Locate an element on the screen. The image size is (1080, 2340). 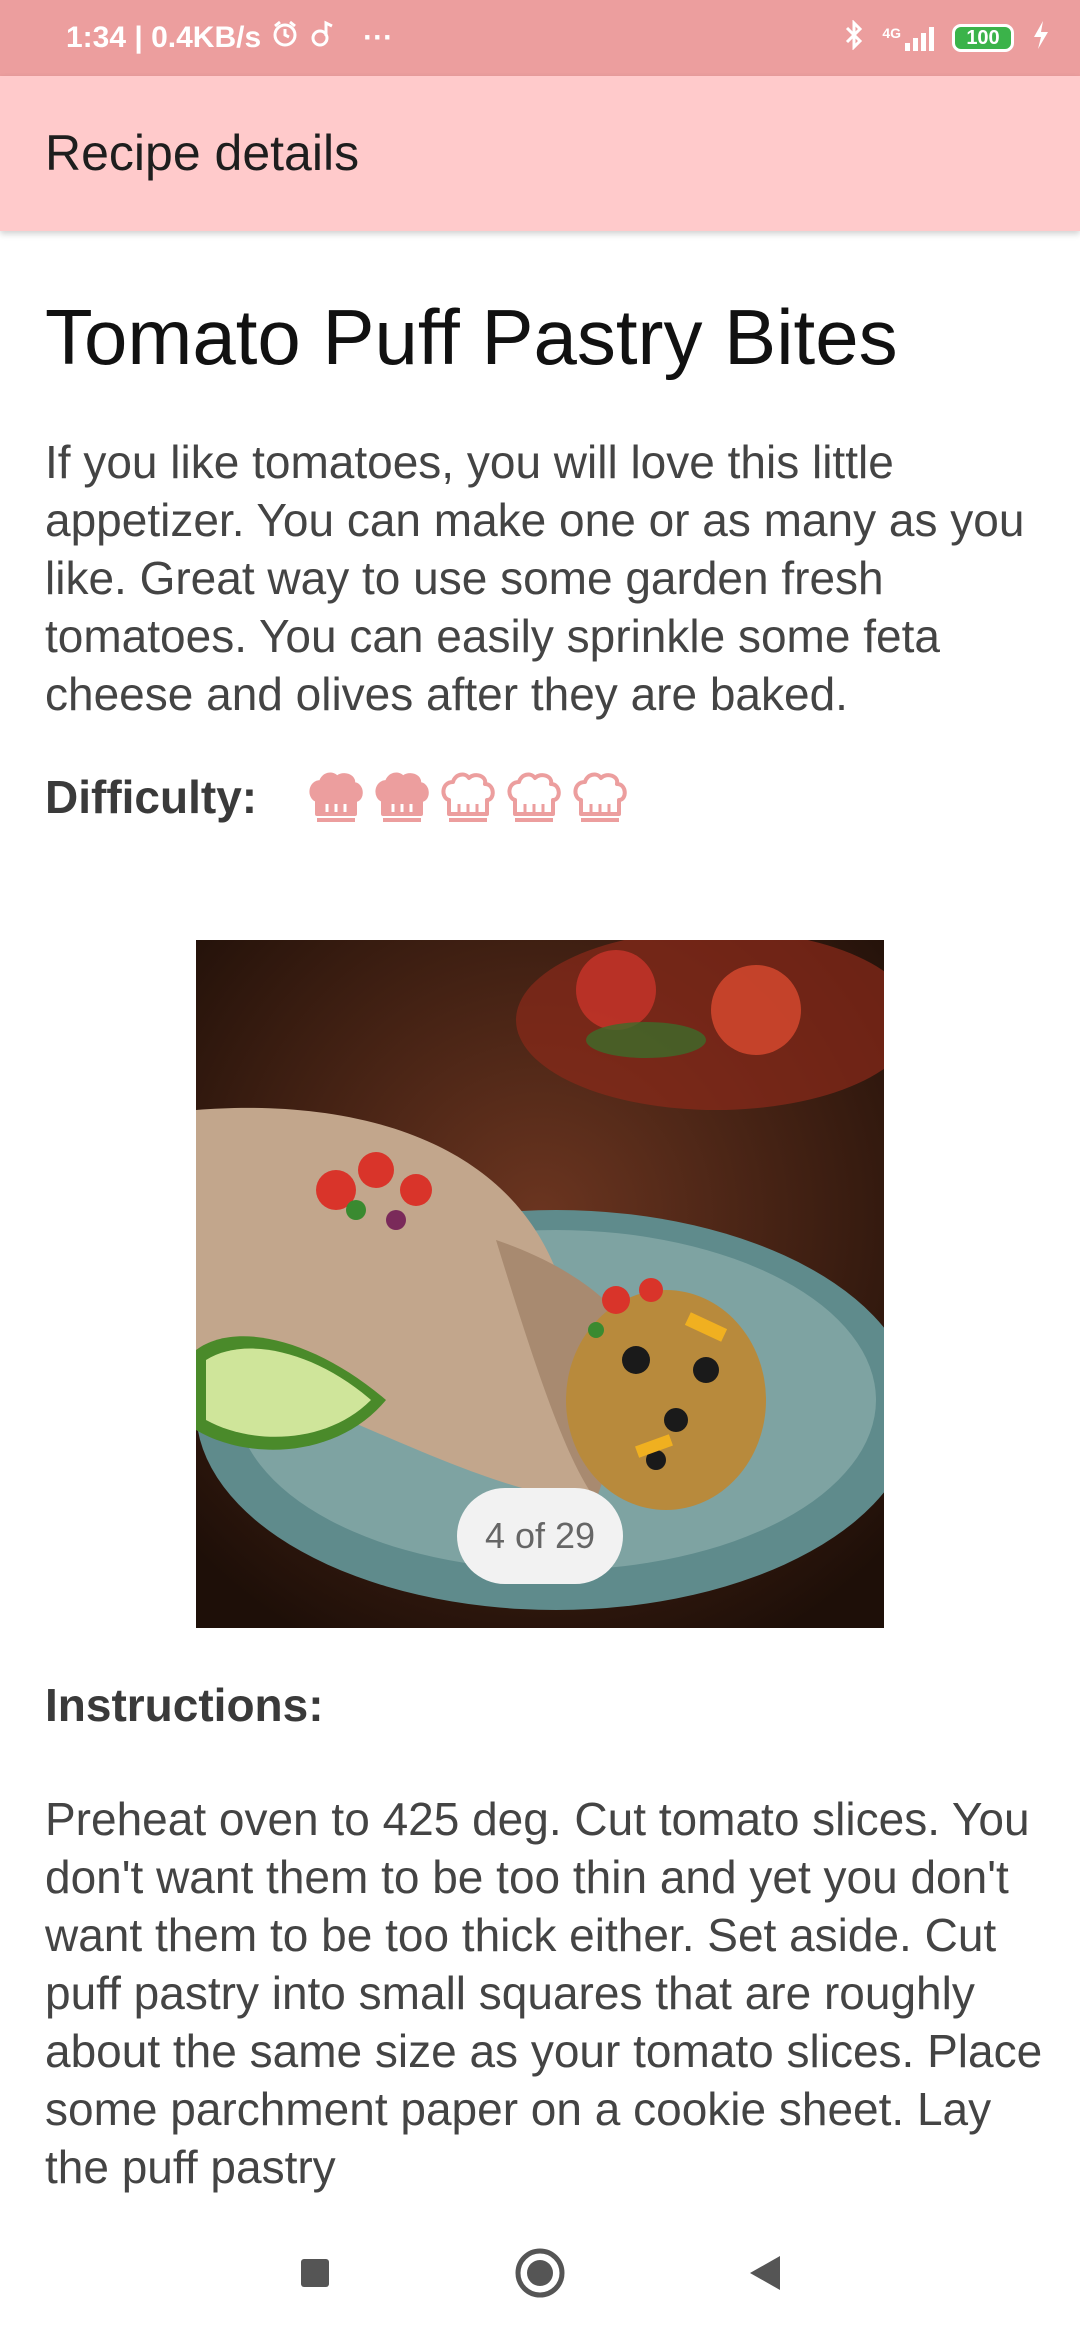
system-nav-bar is located at coordinates (540, 2275).